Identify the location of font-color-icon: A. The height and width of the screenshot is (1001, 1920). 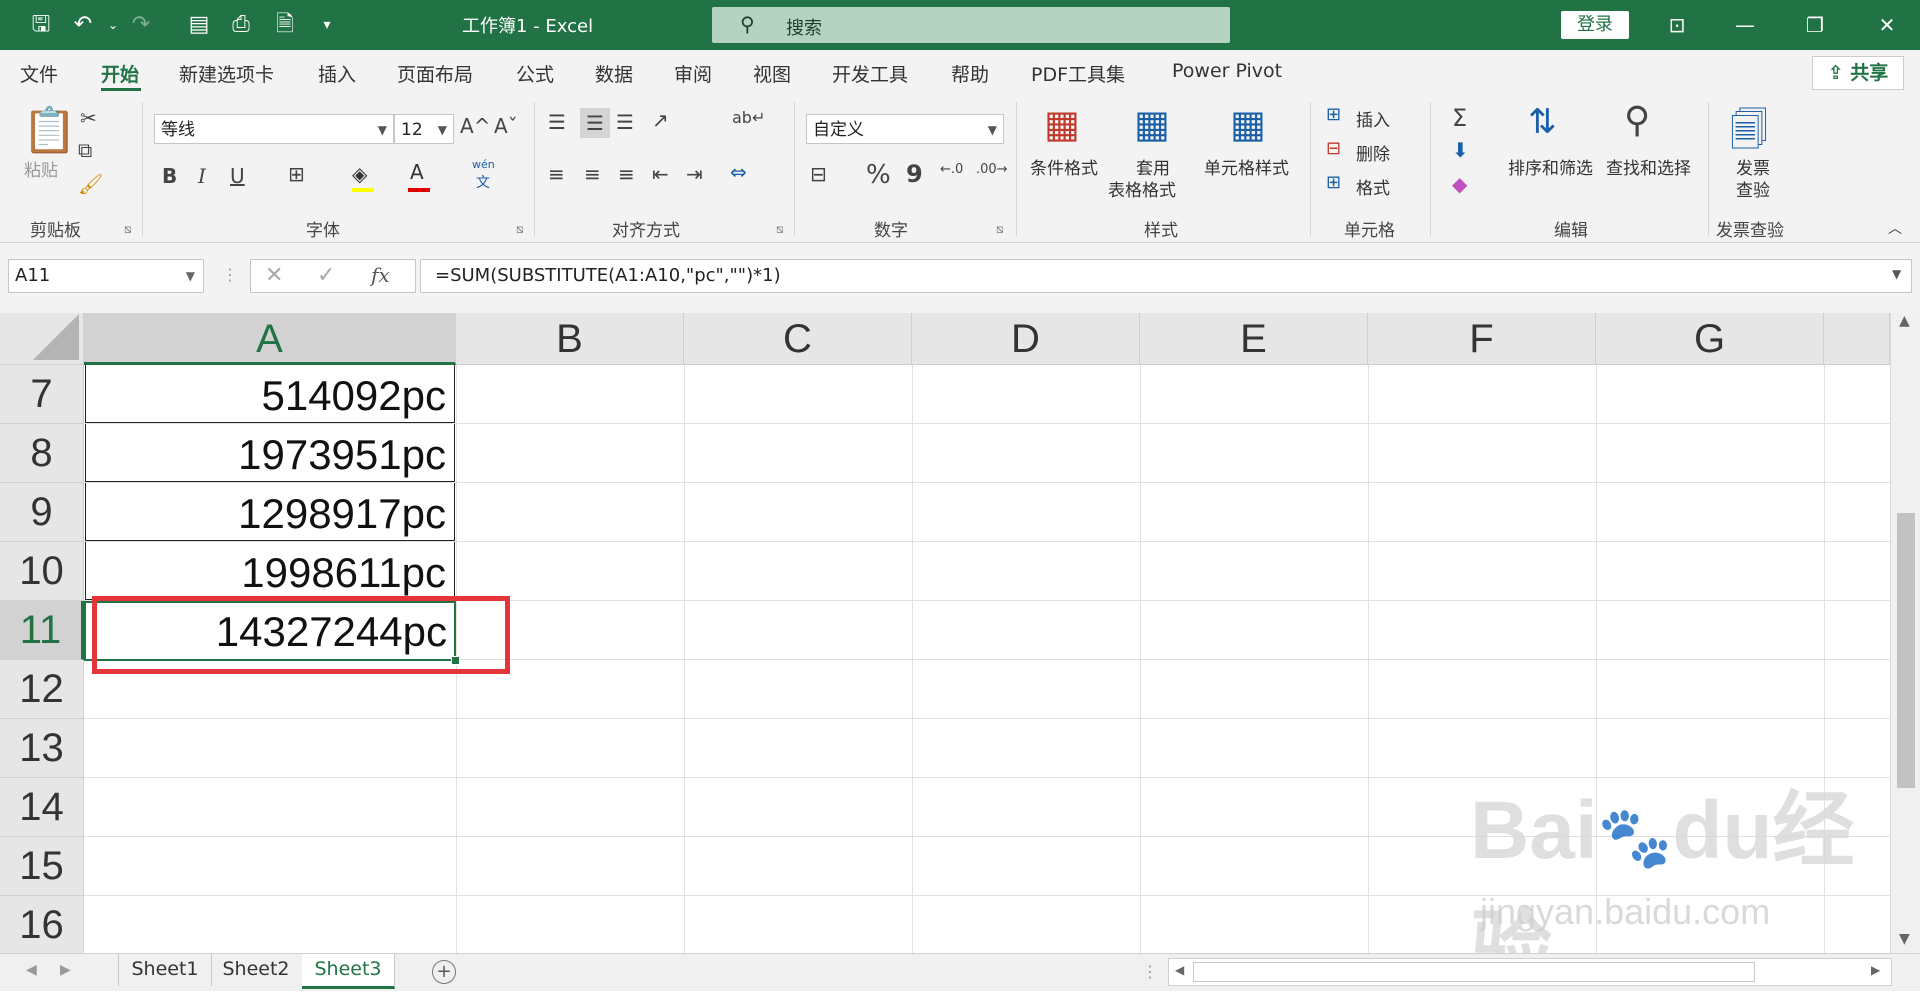
(417, 172).